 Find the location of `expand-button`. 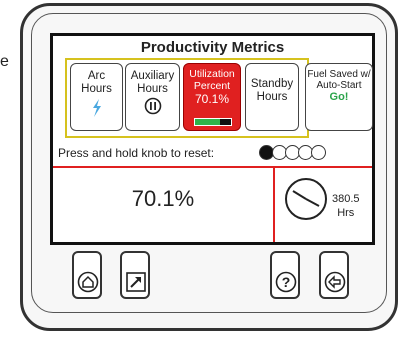

expand-button is located at coordinates (135, 275).